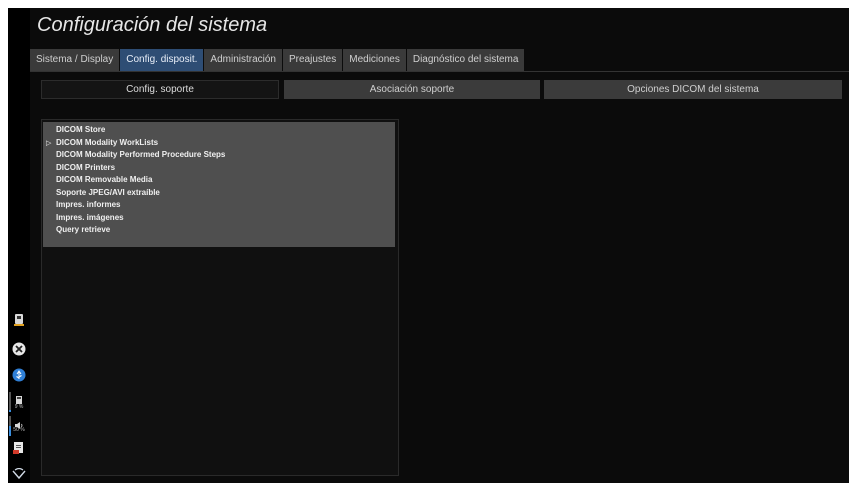 The image size is (849, 483). What do you see at coordinates (108, 192) in the screenshot?
I see `tree-item-label: Soporte JPEG/AVI extraíble` at bounding box center [108, 192].